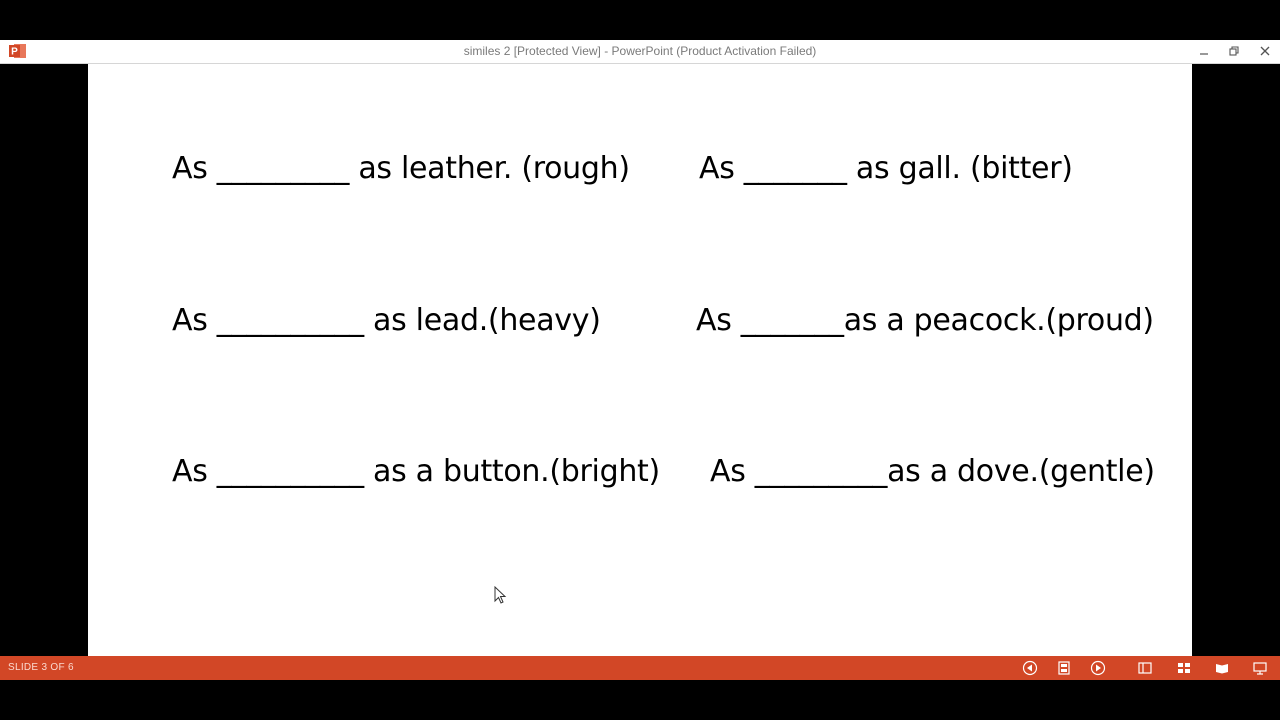 Image resolution: width=1280 pixels, height=720 pixels. What do you see at coordinates (1222, 668) in the screenshot?
I see `reading-view-icon` at bounding box center [1222, 668].